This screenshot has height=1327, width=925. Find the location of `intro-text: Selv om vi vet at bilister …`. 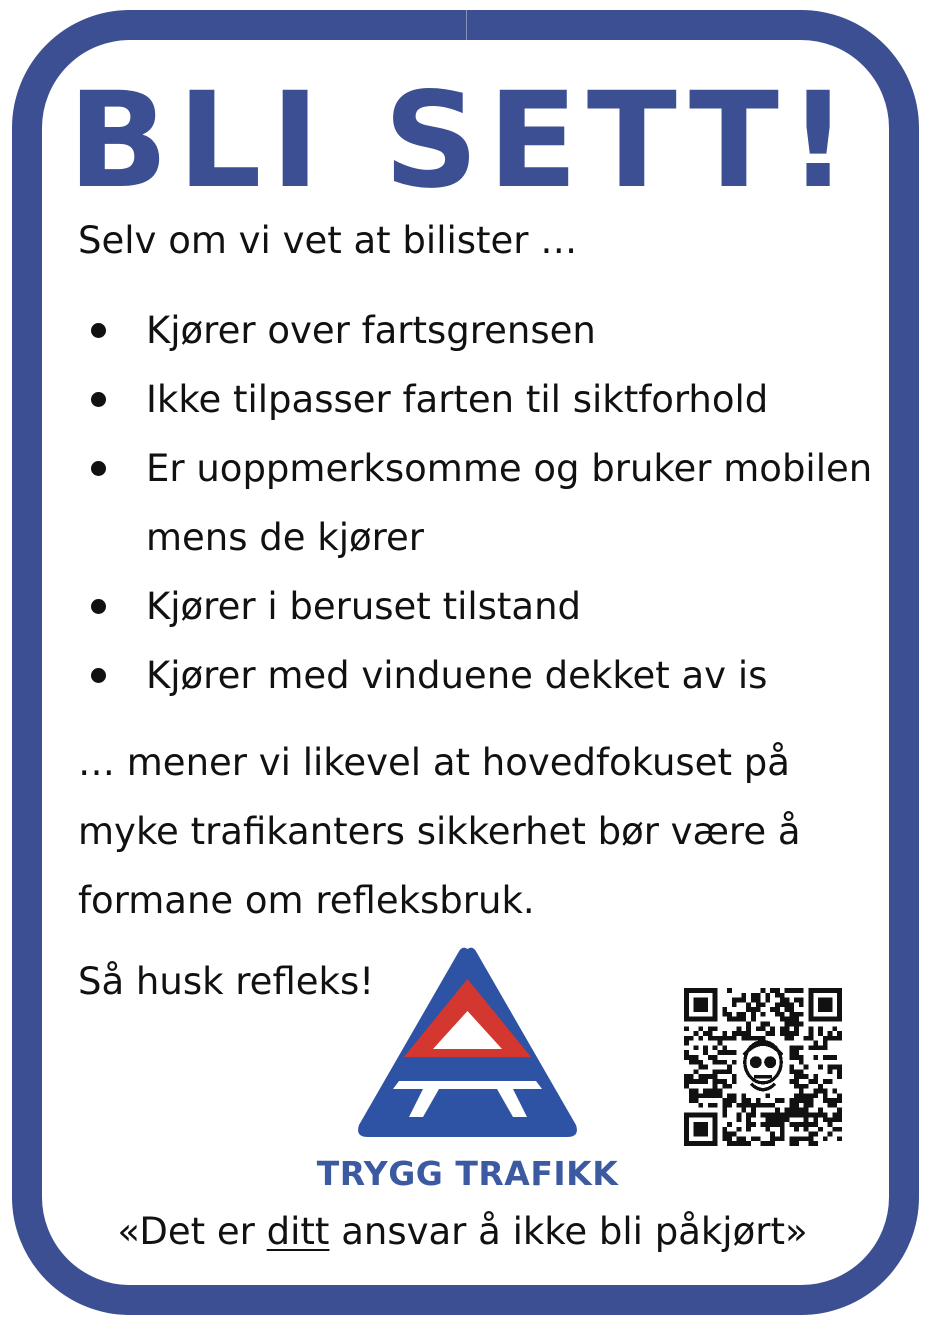

intro-text: Selv om vi vet at bilister … is located at coordinates (328, 240).